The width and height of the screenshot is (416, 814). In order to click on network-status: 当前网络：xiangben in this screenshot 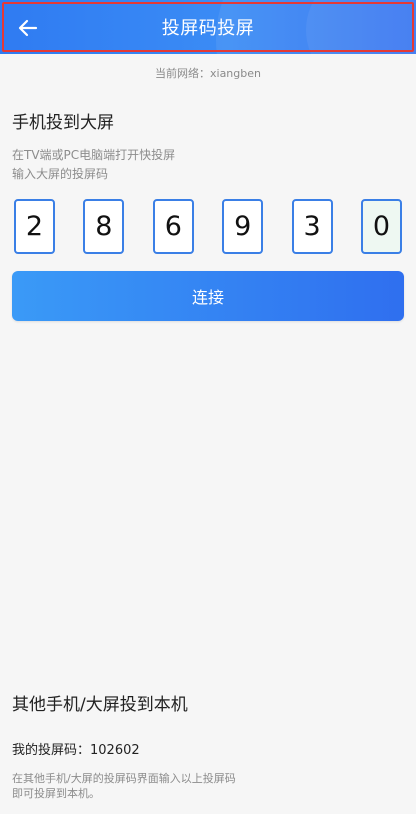, I will do `click(208, 73)`.